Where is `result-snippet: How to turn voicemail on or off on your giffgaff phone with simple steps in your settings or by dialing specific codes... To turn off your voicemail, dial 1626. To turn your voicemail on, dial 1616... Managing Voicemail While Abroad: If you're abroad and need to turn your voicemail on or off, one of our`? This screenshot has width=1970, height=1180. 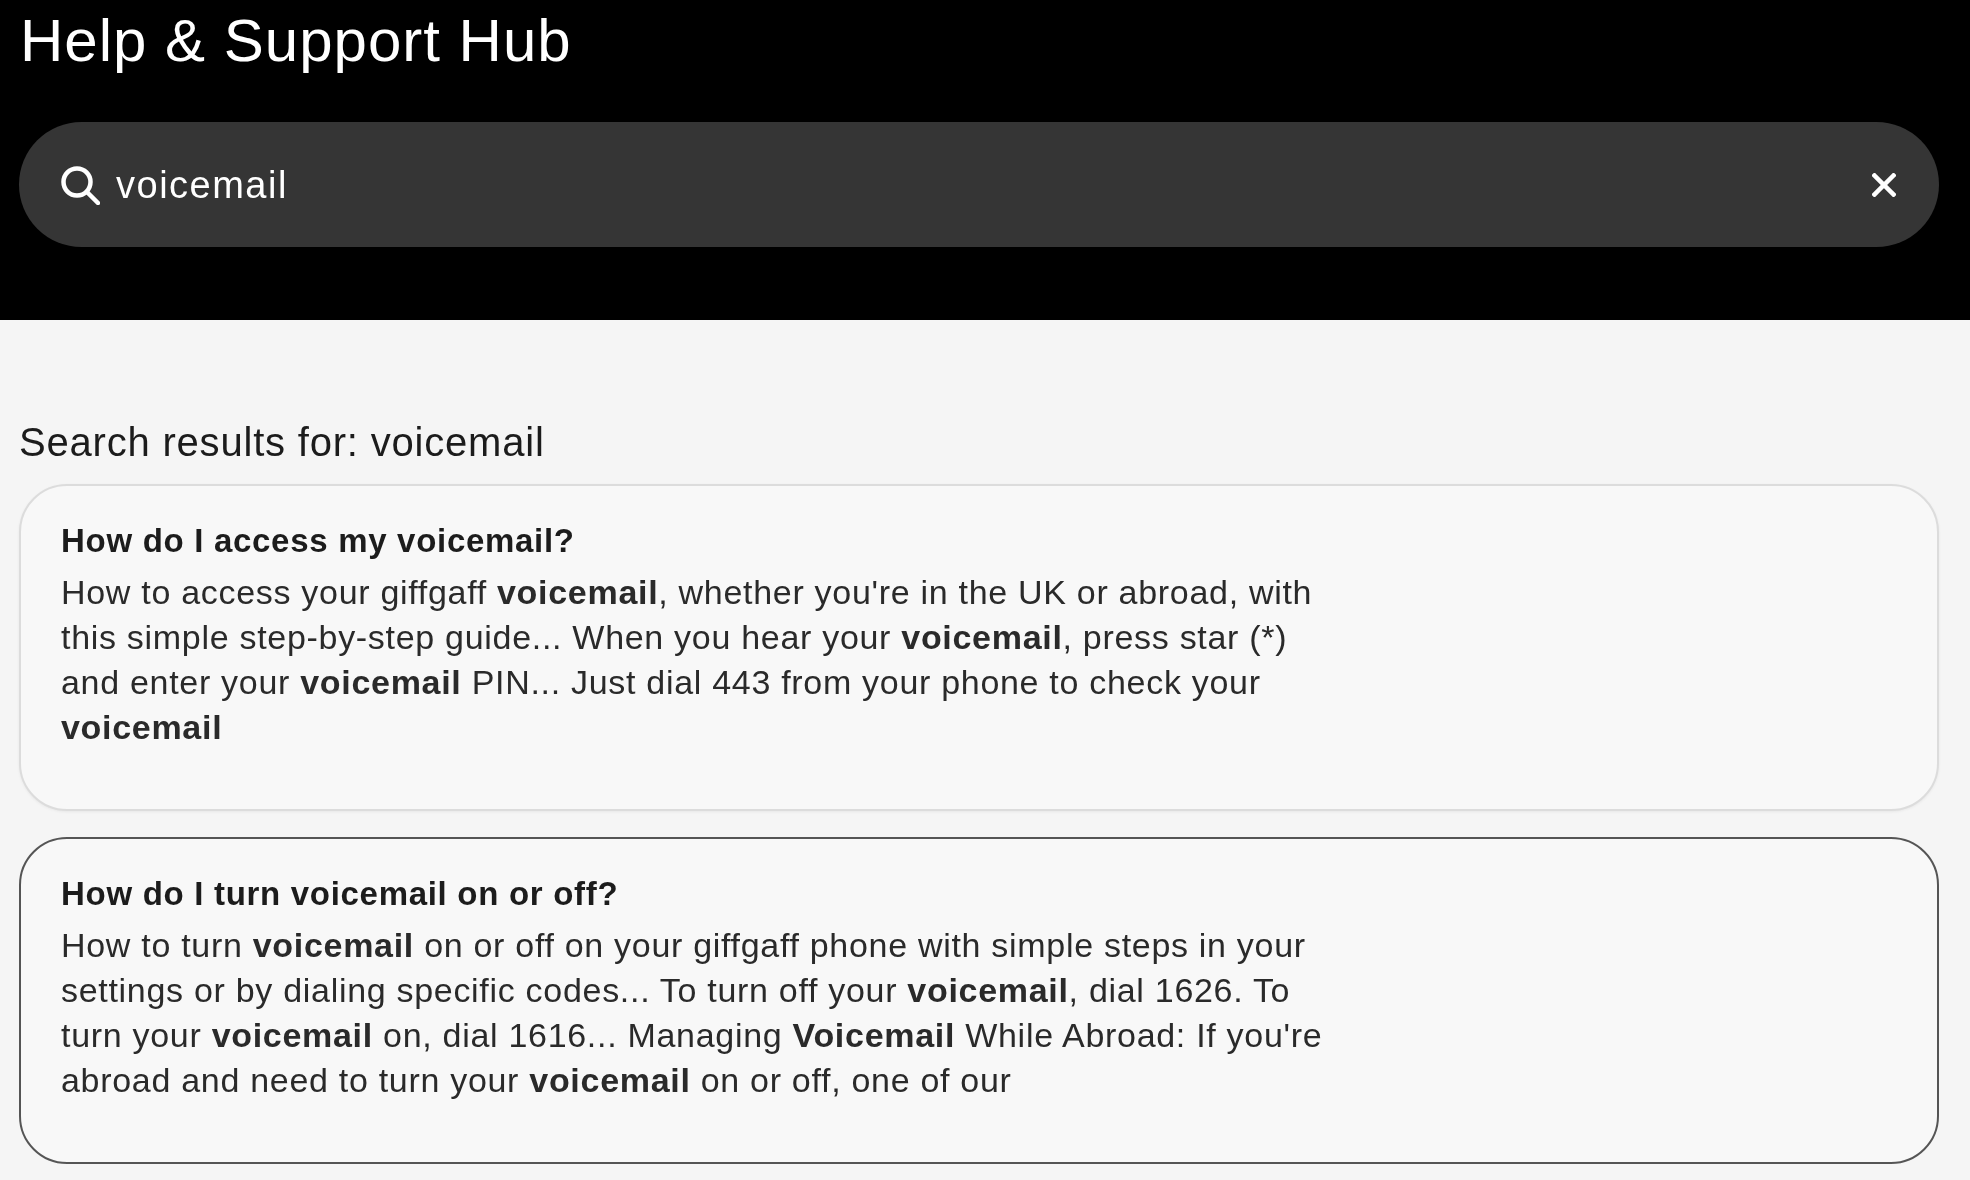 result-snippet: How to turn voicemail on or off on your giffgaff phone with simple steps in your settings or by dialing specific codes... To turn off your voicemail, dial 1626. To turn your voicemail on, dial 1616... Managing Voicemail While Abroad: If you're abroad and need to turn your voicemail on or off, one of our is located at coordinates (692, 1013).